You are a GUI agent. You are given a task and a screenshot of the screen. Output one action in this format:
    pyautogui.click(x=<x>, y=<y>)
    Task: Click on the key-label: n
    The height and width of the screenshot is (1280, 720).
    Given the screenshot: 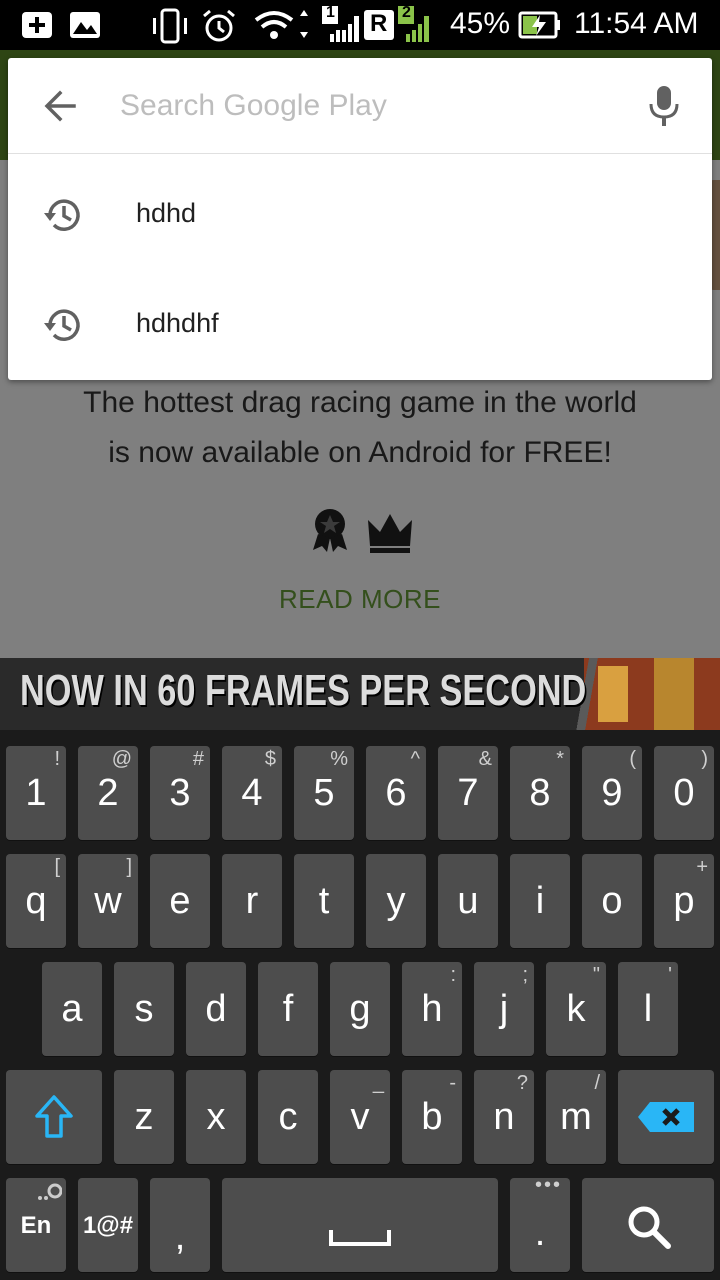 What is the action you would take?
    pyautogui.click(x=504, y=1117)
    